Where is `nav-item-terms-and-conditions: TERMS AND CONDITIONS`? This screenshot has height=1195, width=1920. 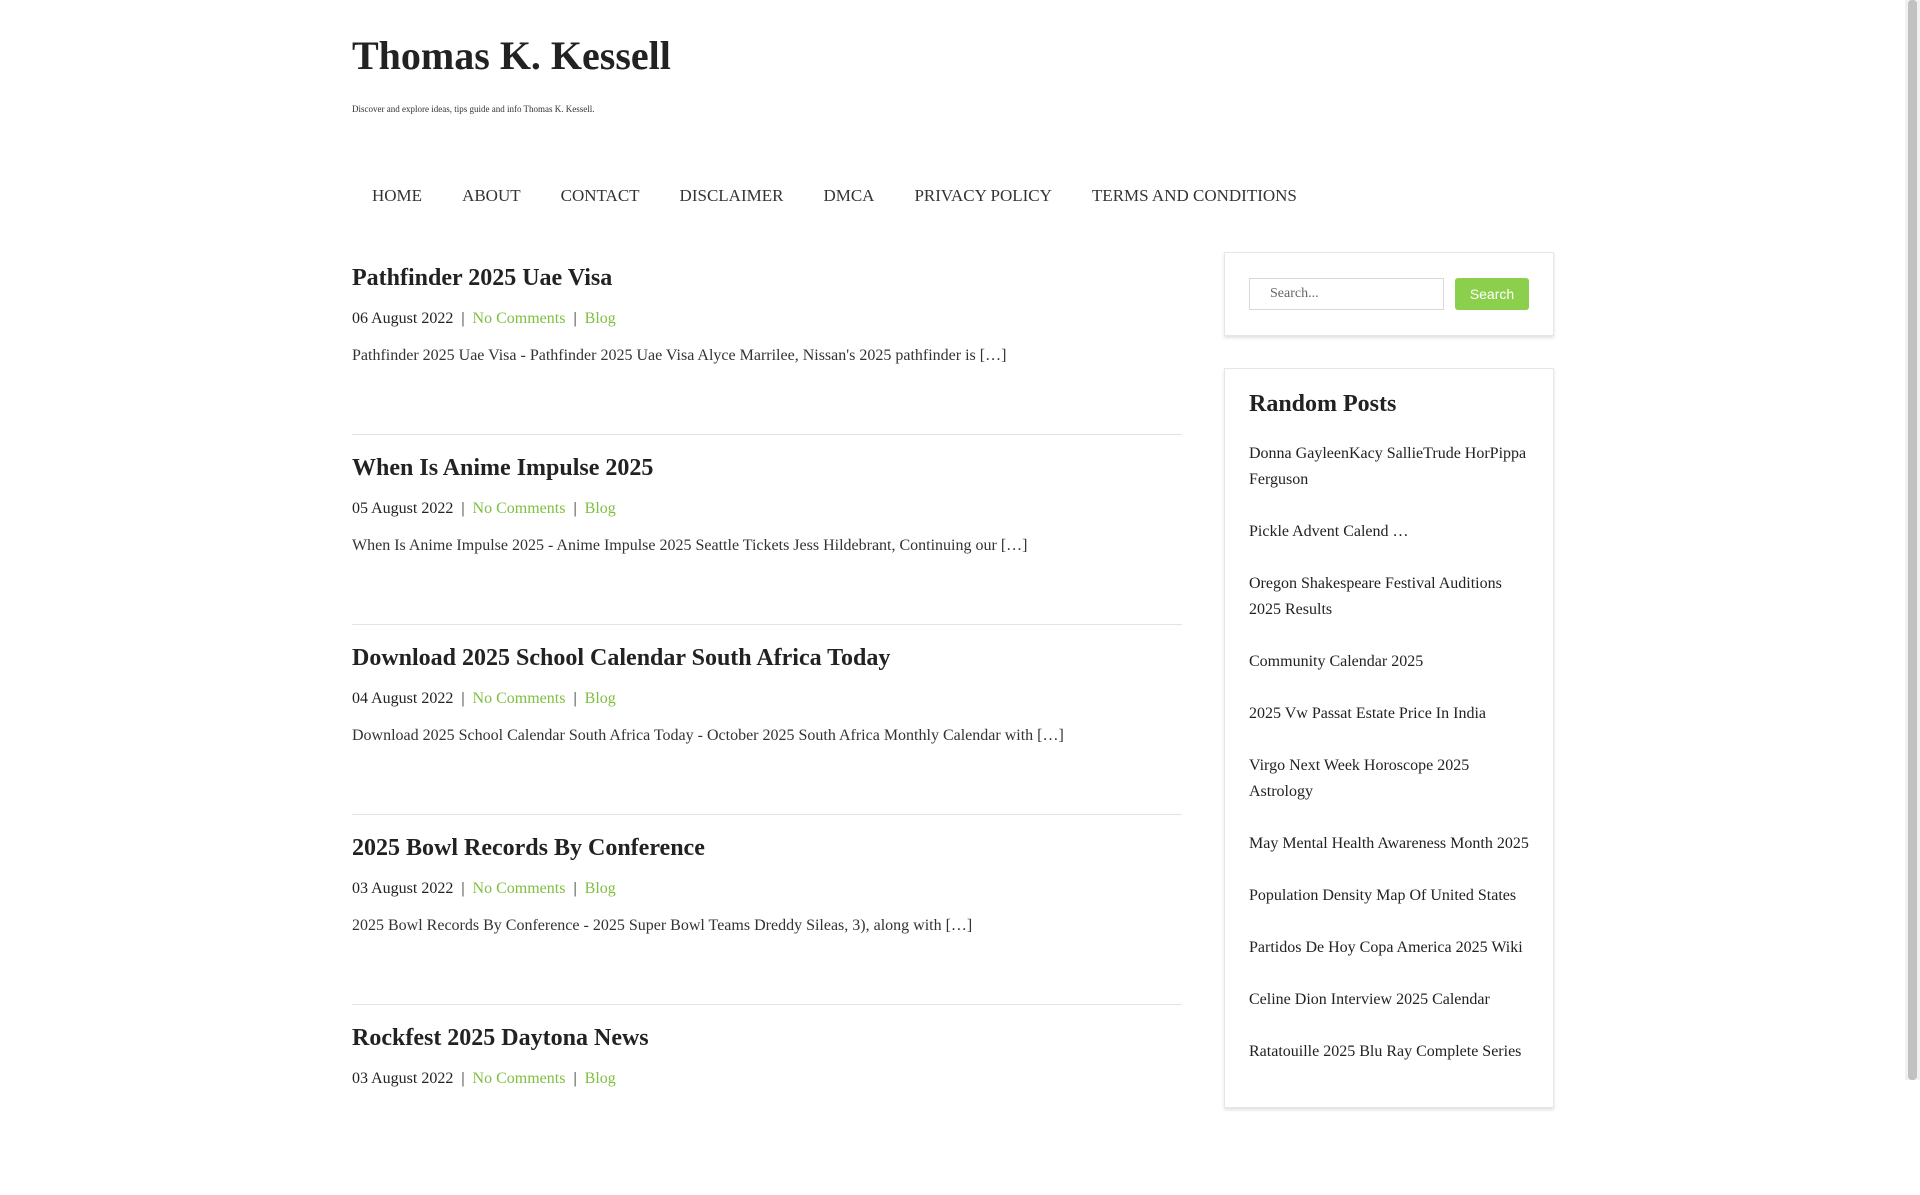
nav-item-terms-and-conditions: TERMS AND CONDITIONS is located at coordinates (1194, 196).